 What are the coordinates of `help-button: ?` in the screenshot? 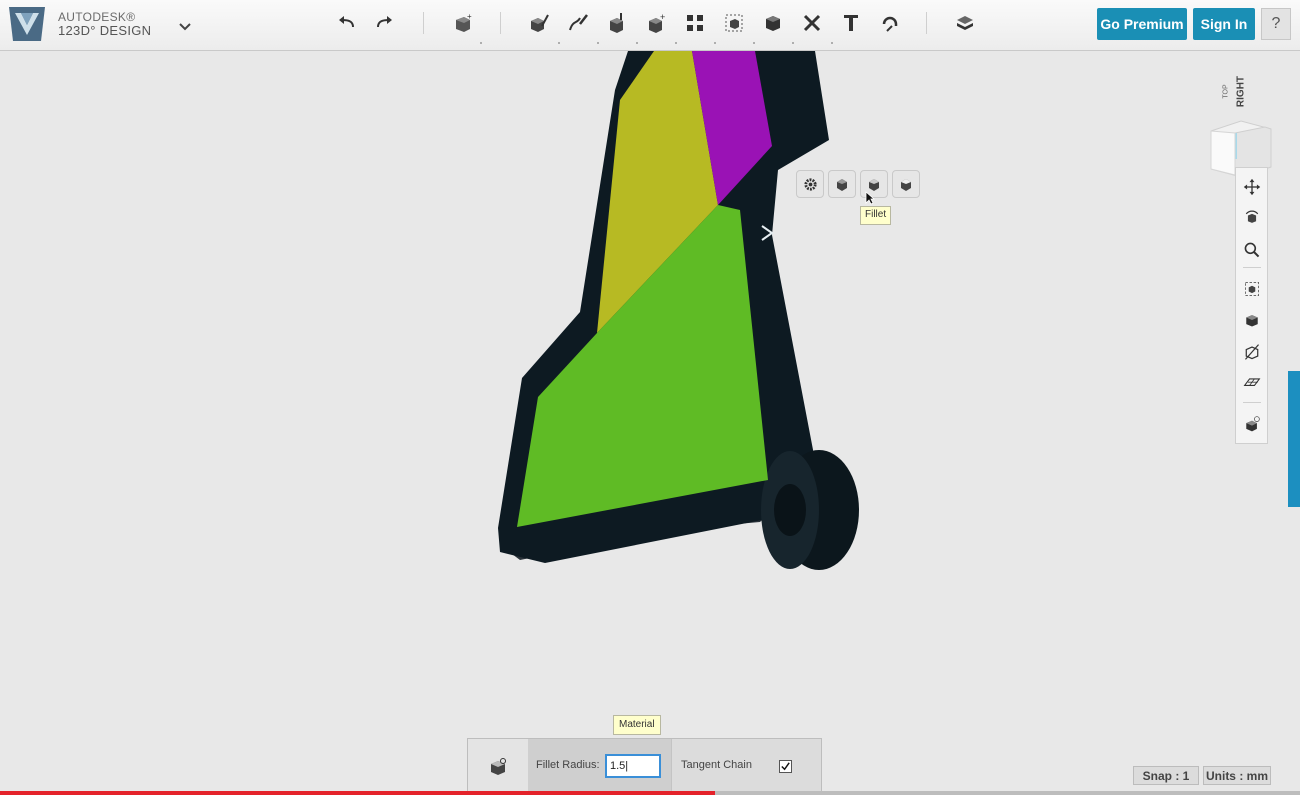 It's located at (1276, 24).